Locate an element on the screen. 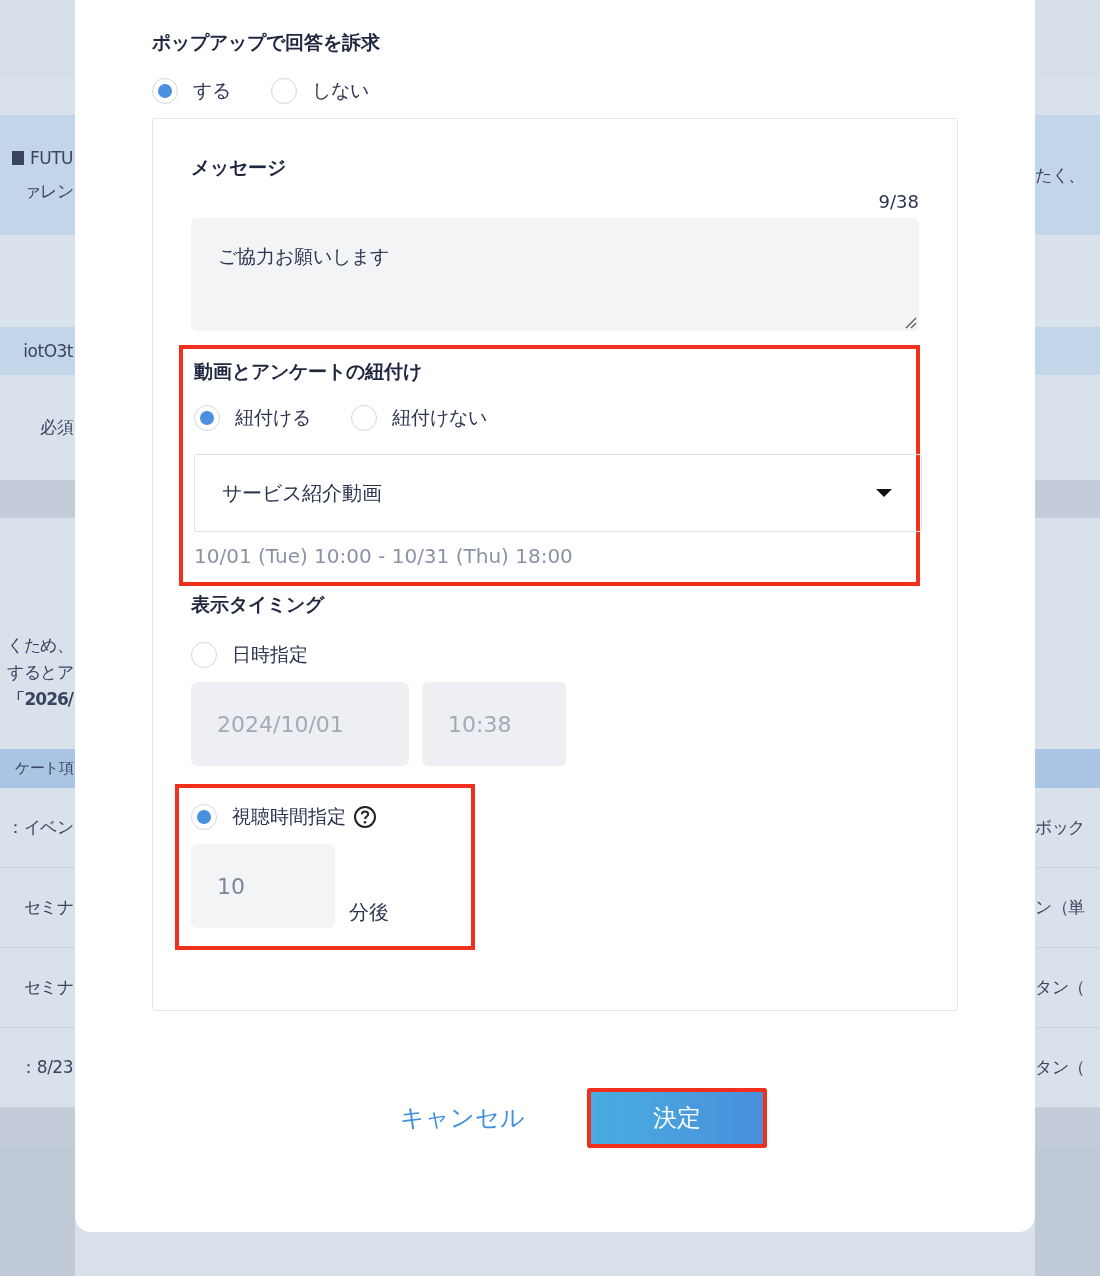  background-text: ン（単 is located at coordinates (1060, 907).